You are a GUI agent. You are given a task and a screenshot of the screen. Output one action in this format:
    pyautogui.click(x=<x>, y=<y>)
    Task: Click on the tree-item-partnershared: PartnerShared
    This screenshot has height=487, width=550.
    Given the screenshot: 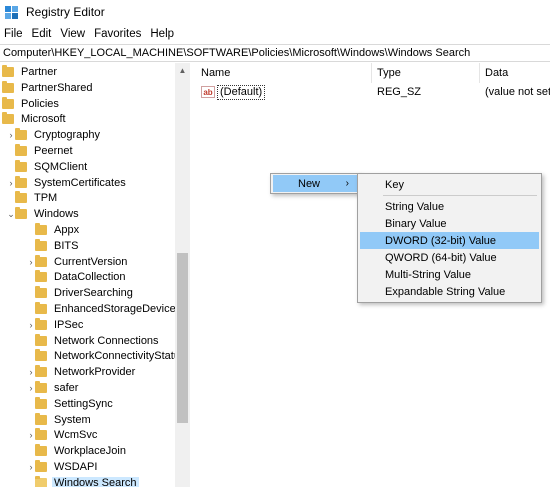 What is the action you would take?
    pyautogui.click(x=47, y=88)
    